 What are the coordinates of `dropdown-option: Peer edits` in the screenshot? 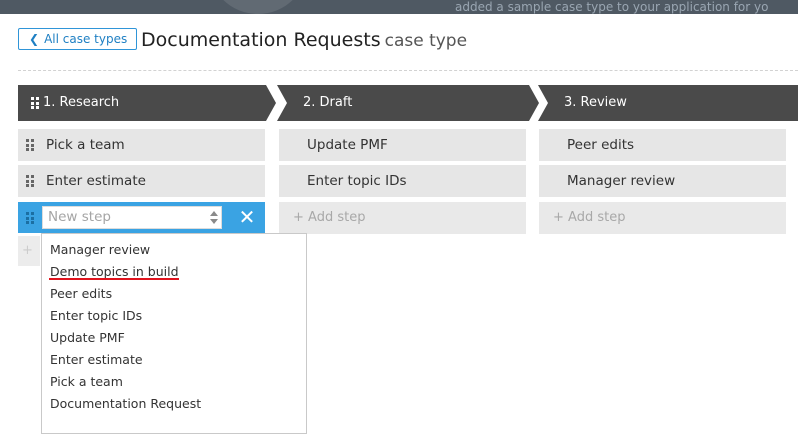 It's located at (81, 293).